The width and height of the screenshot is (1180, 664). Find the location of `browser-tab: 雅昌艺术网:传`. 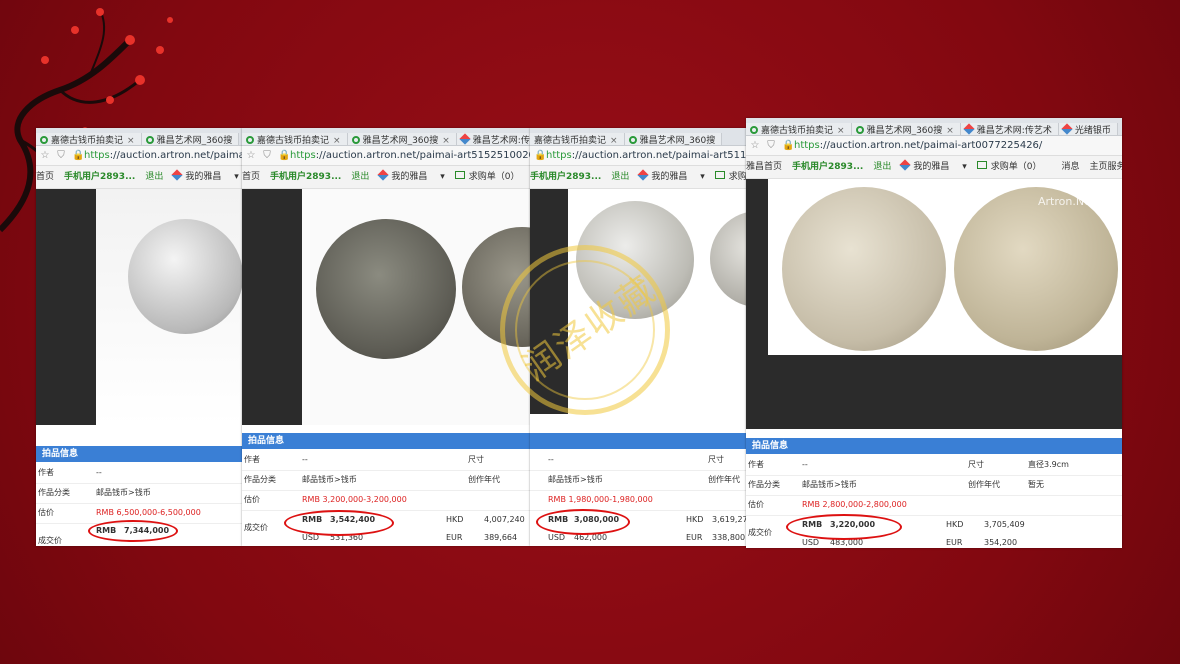

browser-tab: 雅昌艺术网:传 is located at coordinates (493, 139).